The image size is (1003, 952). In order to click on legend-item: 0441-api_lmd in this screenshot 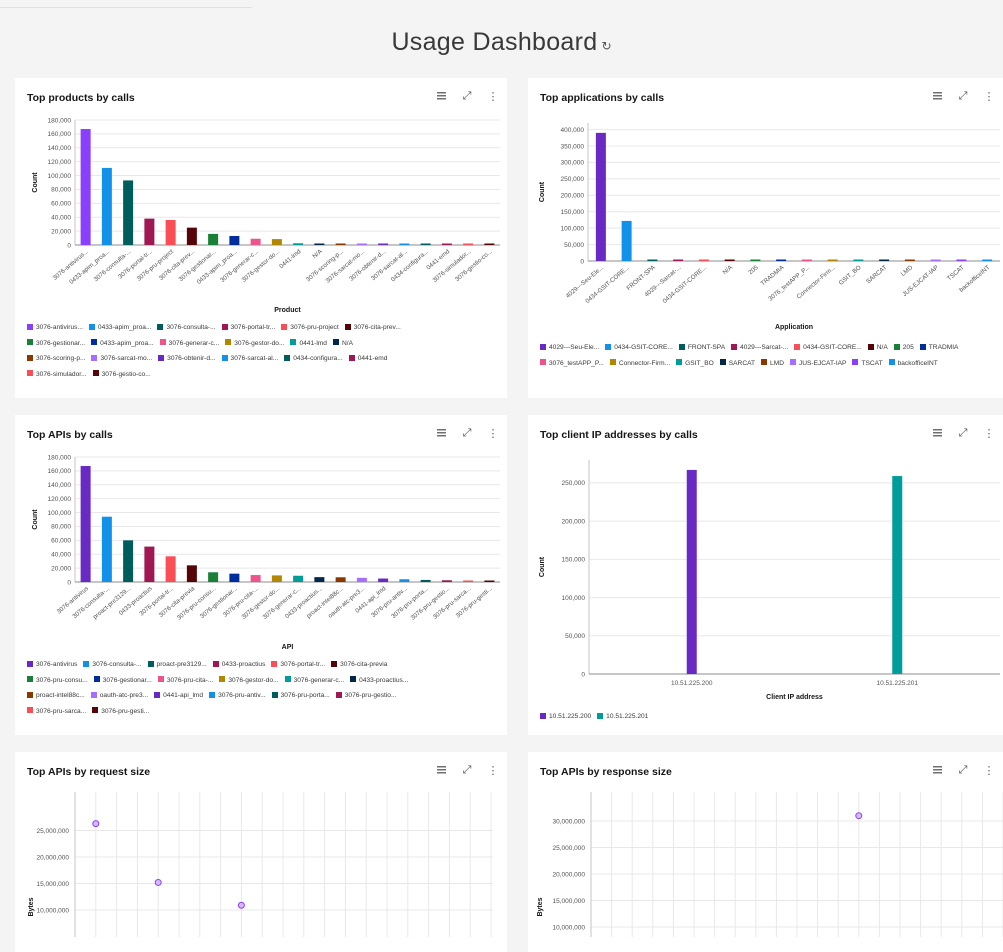, I will do `click(178, 696)`.